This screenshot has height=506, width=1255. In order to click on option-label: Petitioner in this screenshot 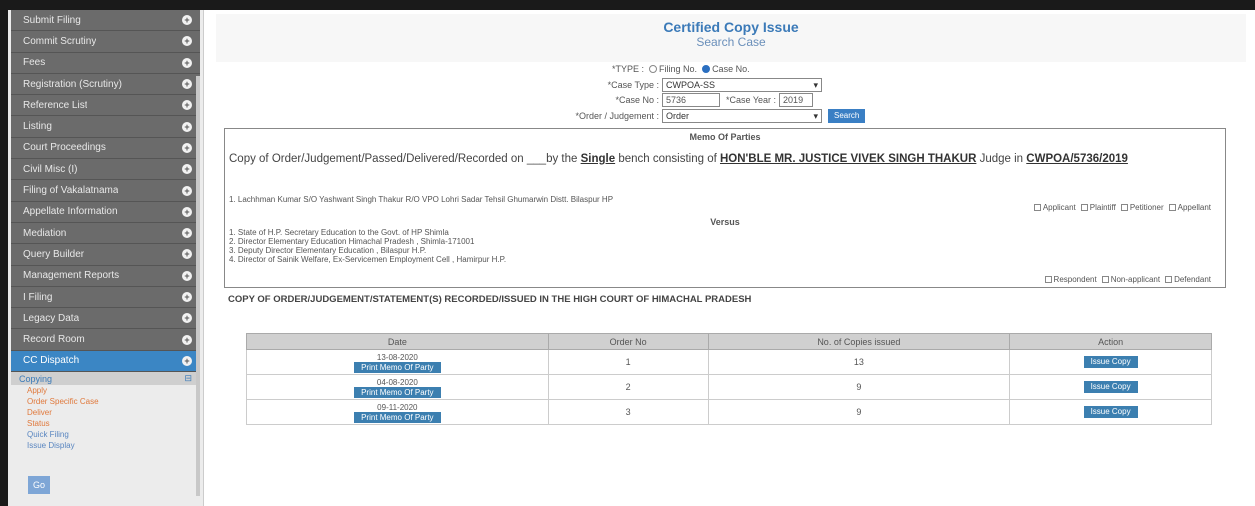, I will do `click(1146, 207)`.